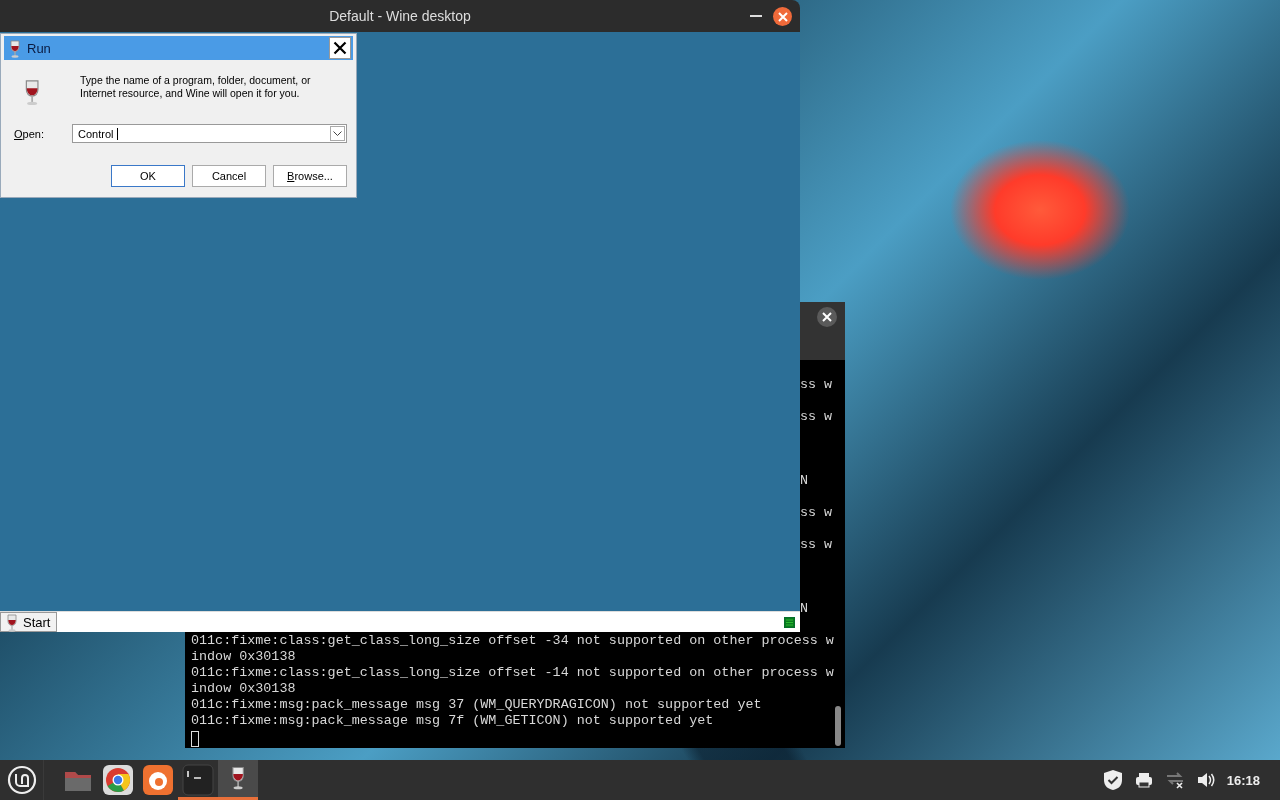  What do you see at coordinates (789, 622) in the screenshot?
I see `tray-icon` at bounding box center [789, 622].